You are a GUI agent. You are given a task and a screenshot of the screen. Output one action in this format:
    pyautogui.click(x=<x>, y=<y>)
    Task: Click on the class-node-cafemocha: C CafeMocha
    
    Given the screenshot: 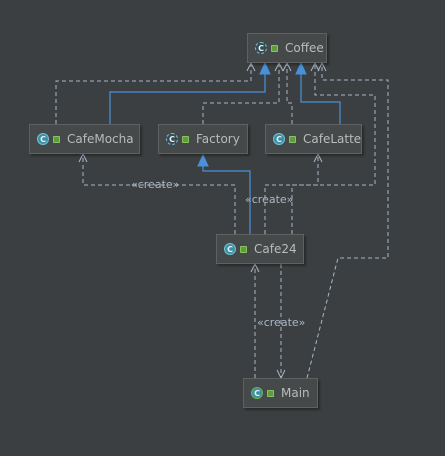 What is the action you would take?
    pyautogui.click(x=84, y=139)
    